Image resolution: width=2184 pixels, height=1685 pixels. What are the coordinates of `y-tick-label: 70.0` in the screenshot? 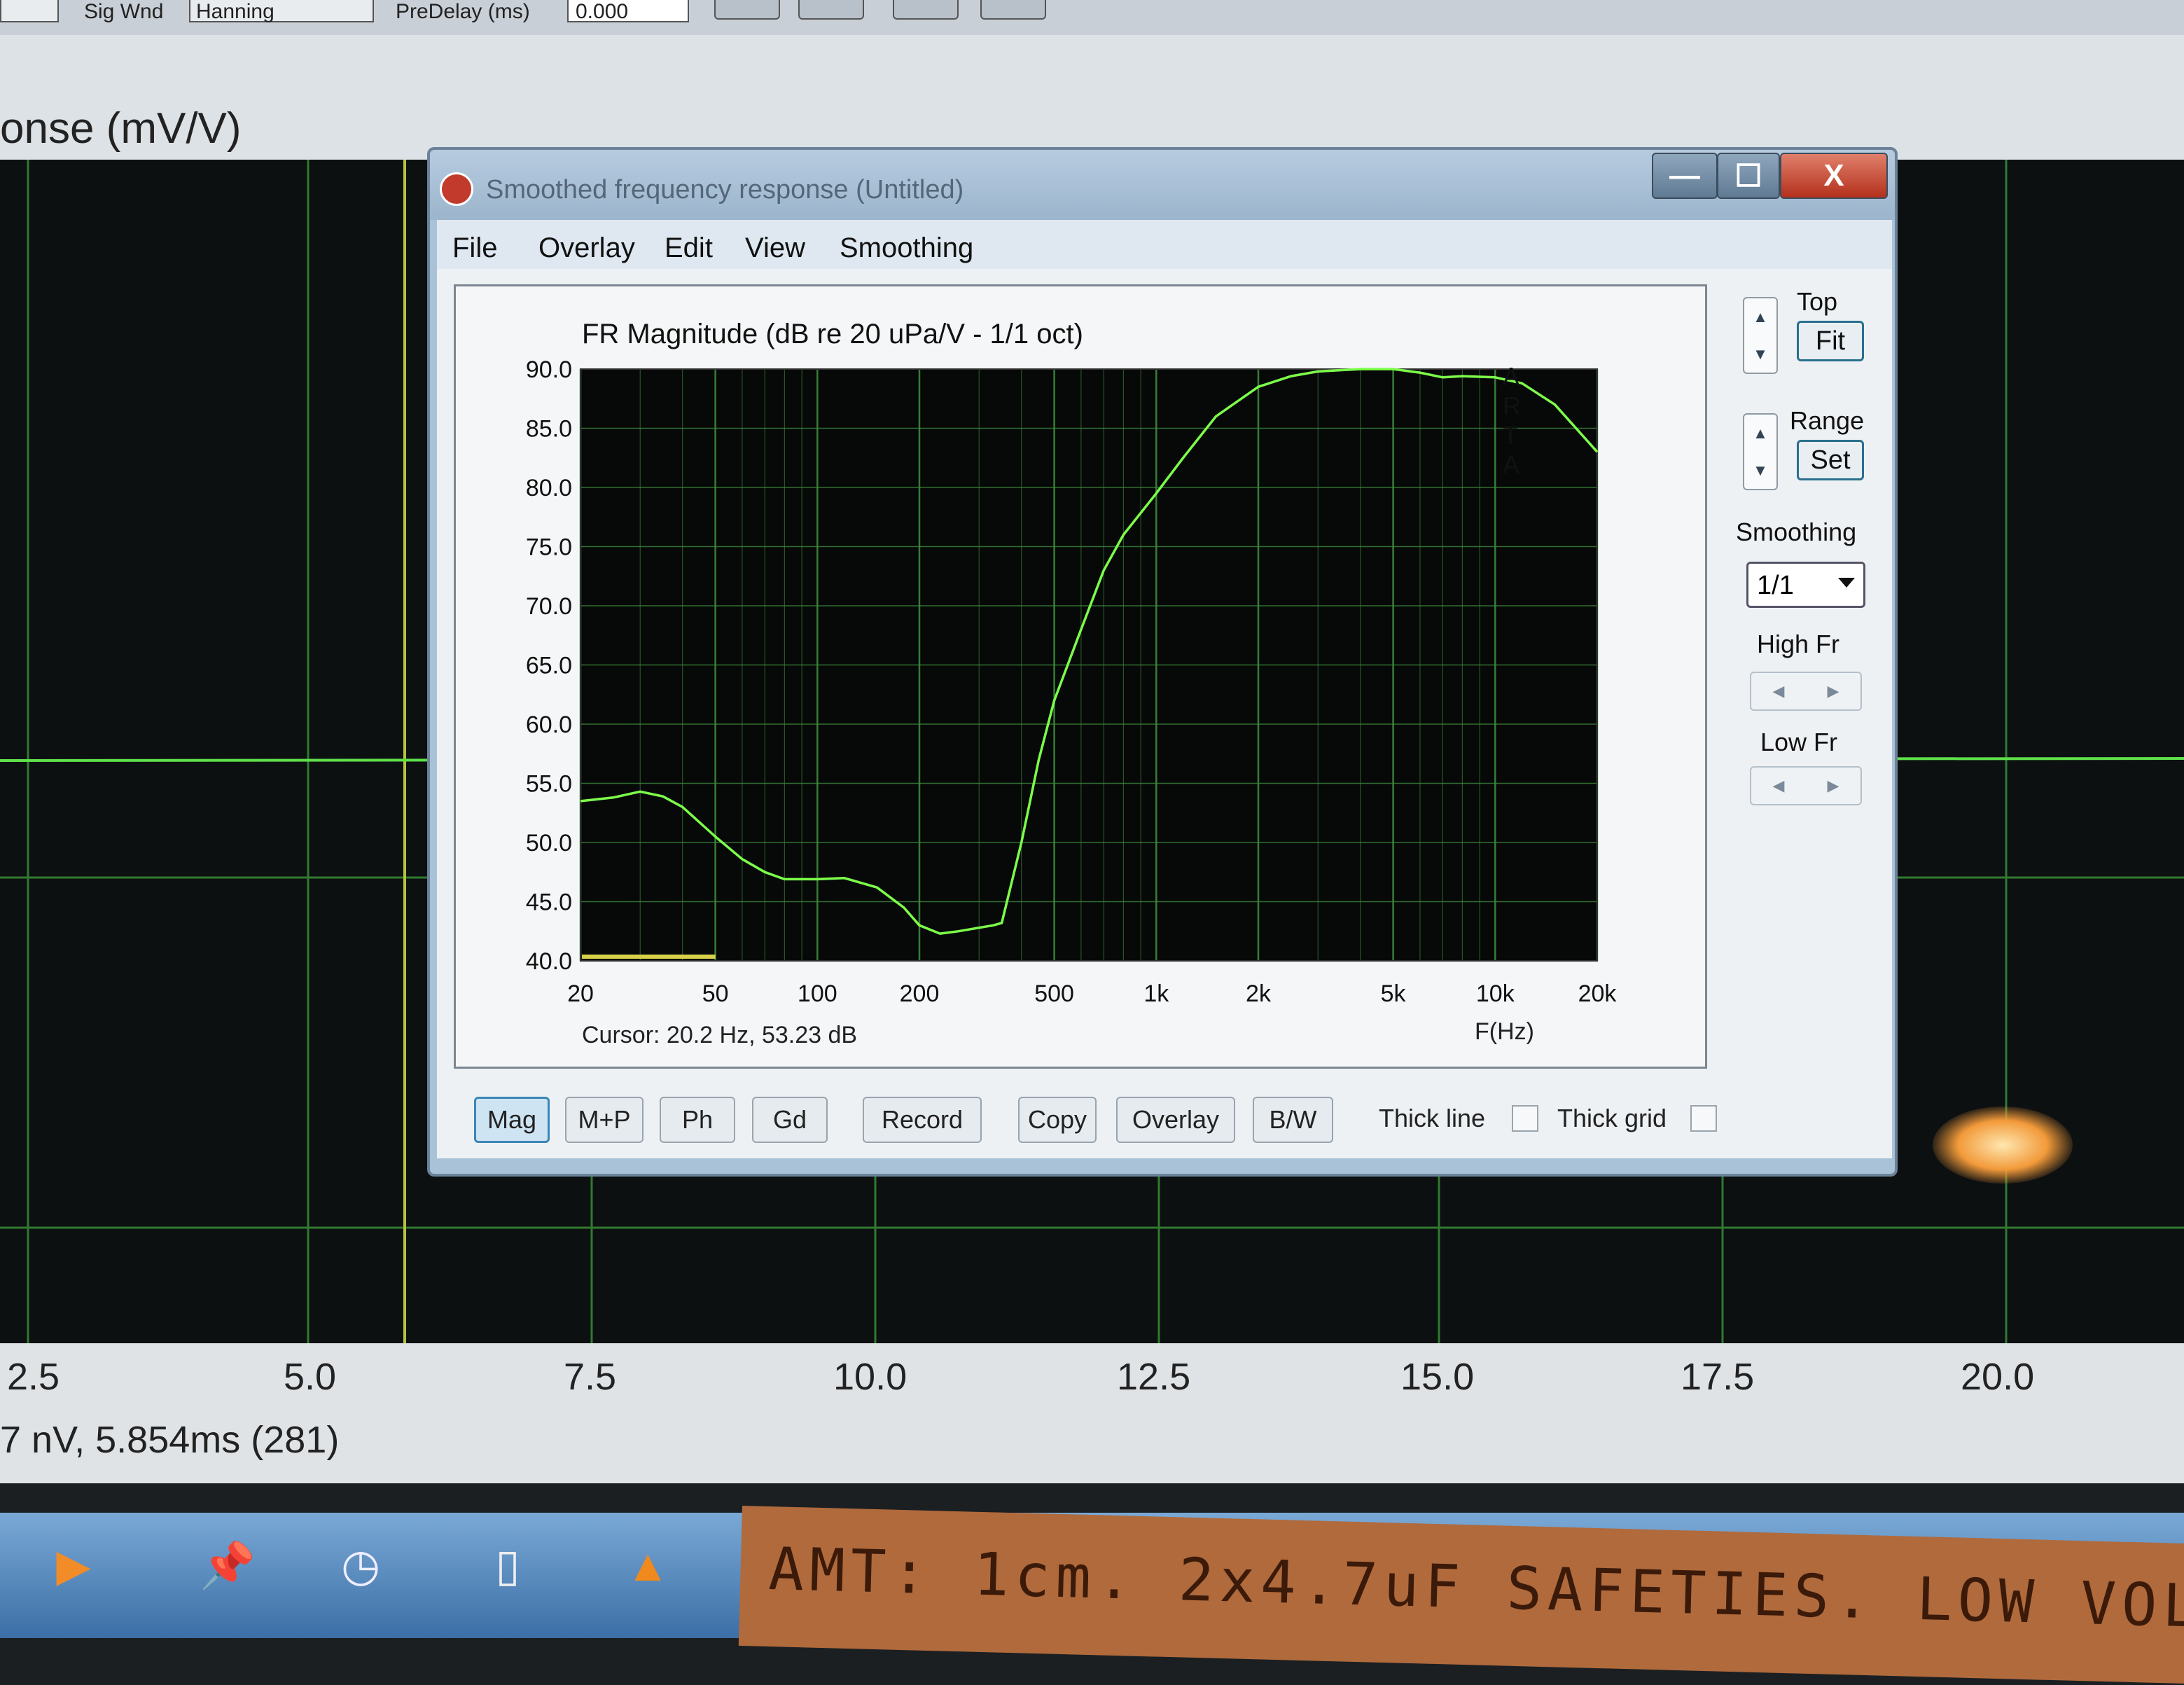 It's located at (549, 606).